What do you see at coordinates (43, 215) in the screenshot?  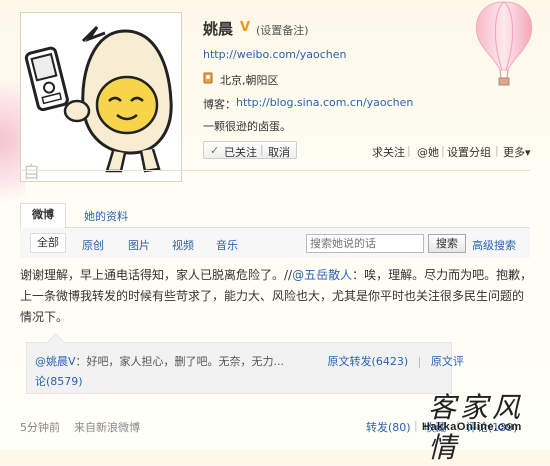 I see `tab-weibo: 微博` at bounding box center [43, 215].